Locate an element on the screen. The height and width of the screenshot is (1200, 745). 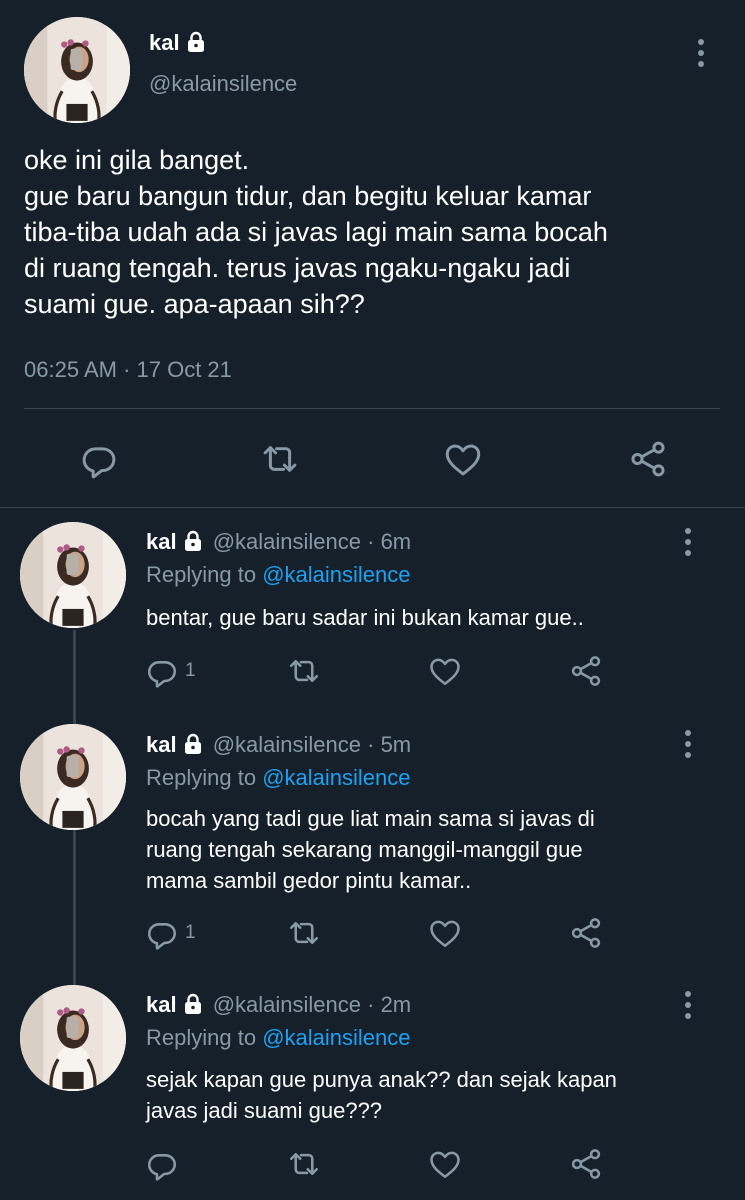
handle-time: @kalainsilence · 2m is located at coordinates (312, 1004).